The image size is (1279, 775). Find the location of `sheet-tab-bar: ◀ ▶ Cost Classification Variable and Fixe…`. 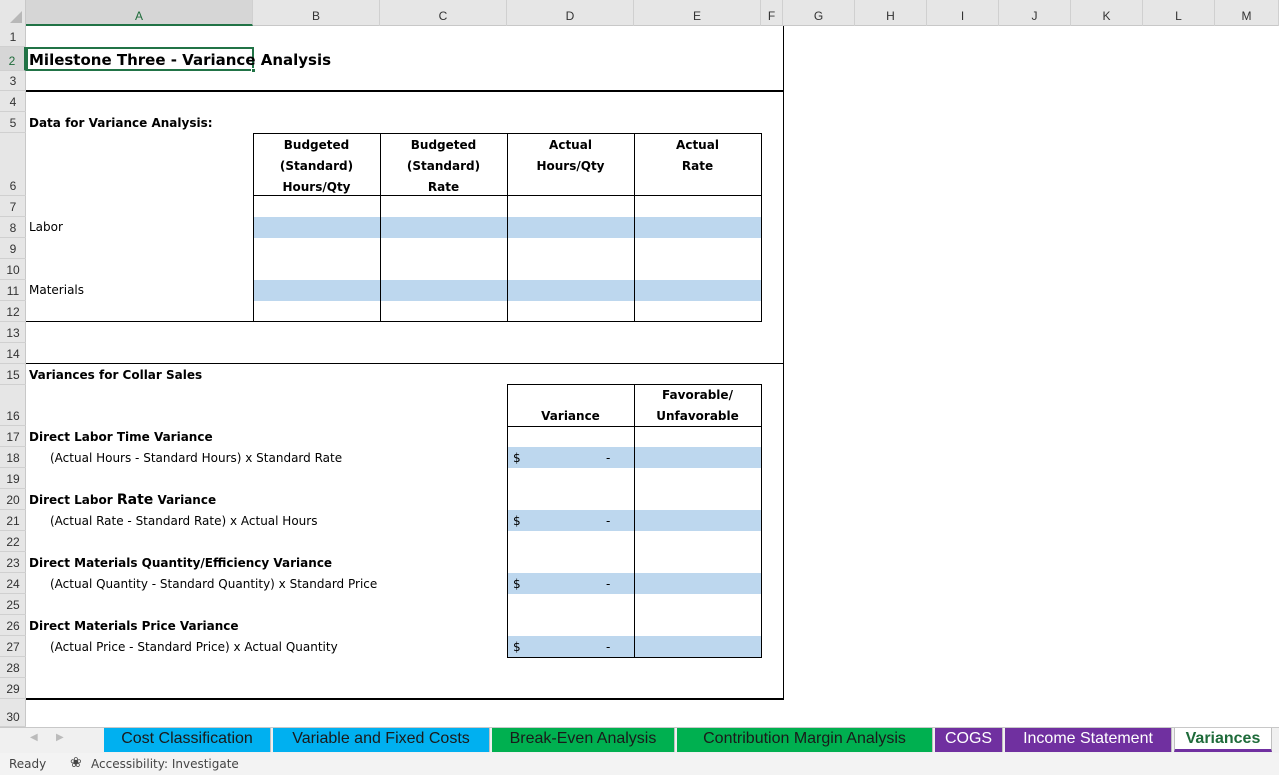

sheet-tab-bar: ◀ ▶ Cost Classification Variable and Fixe… is located at coordinates (639, 740).